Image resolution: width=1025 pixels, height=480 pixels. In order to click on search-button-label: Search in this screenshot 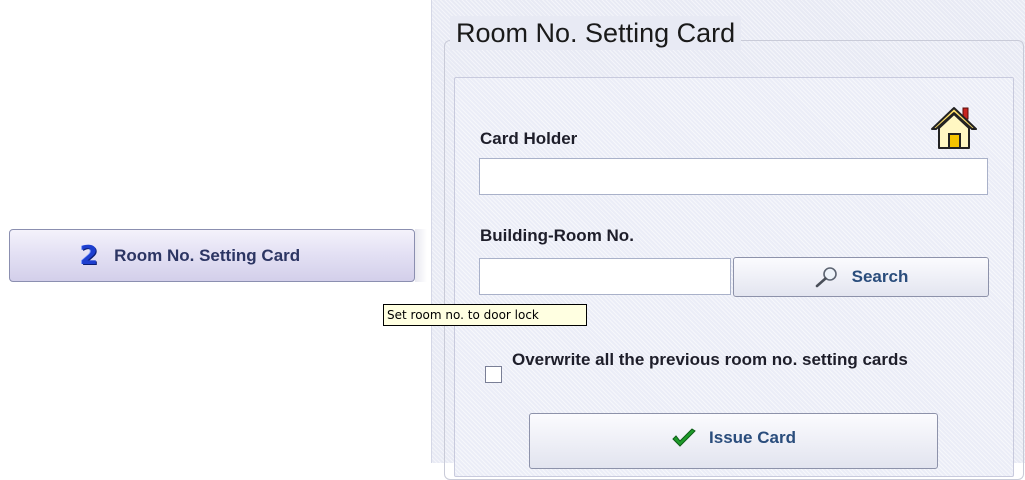, I will do `click(880, 276)`.